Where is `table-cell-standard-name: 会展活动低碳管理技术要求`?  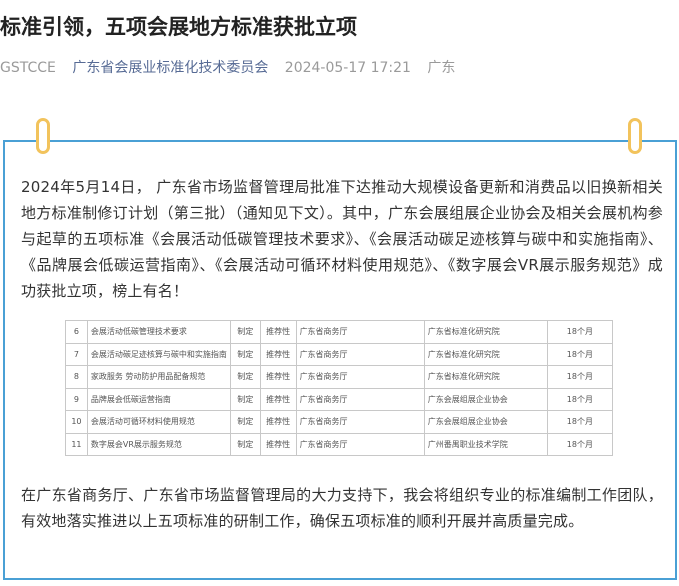
table-cell-standard-name: 会展活动低碳管理技术要求 is located at coordinates (158, 332).